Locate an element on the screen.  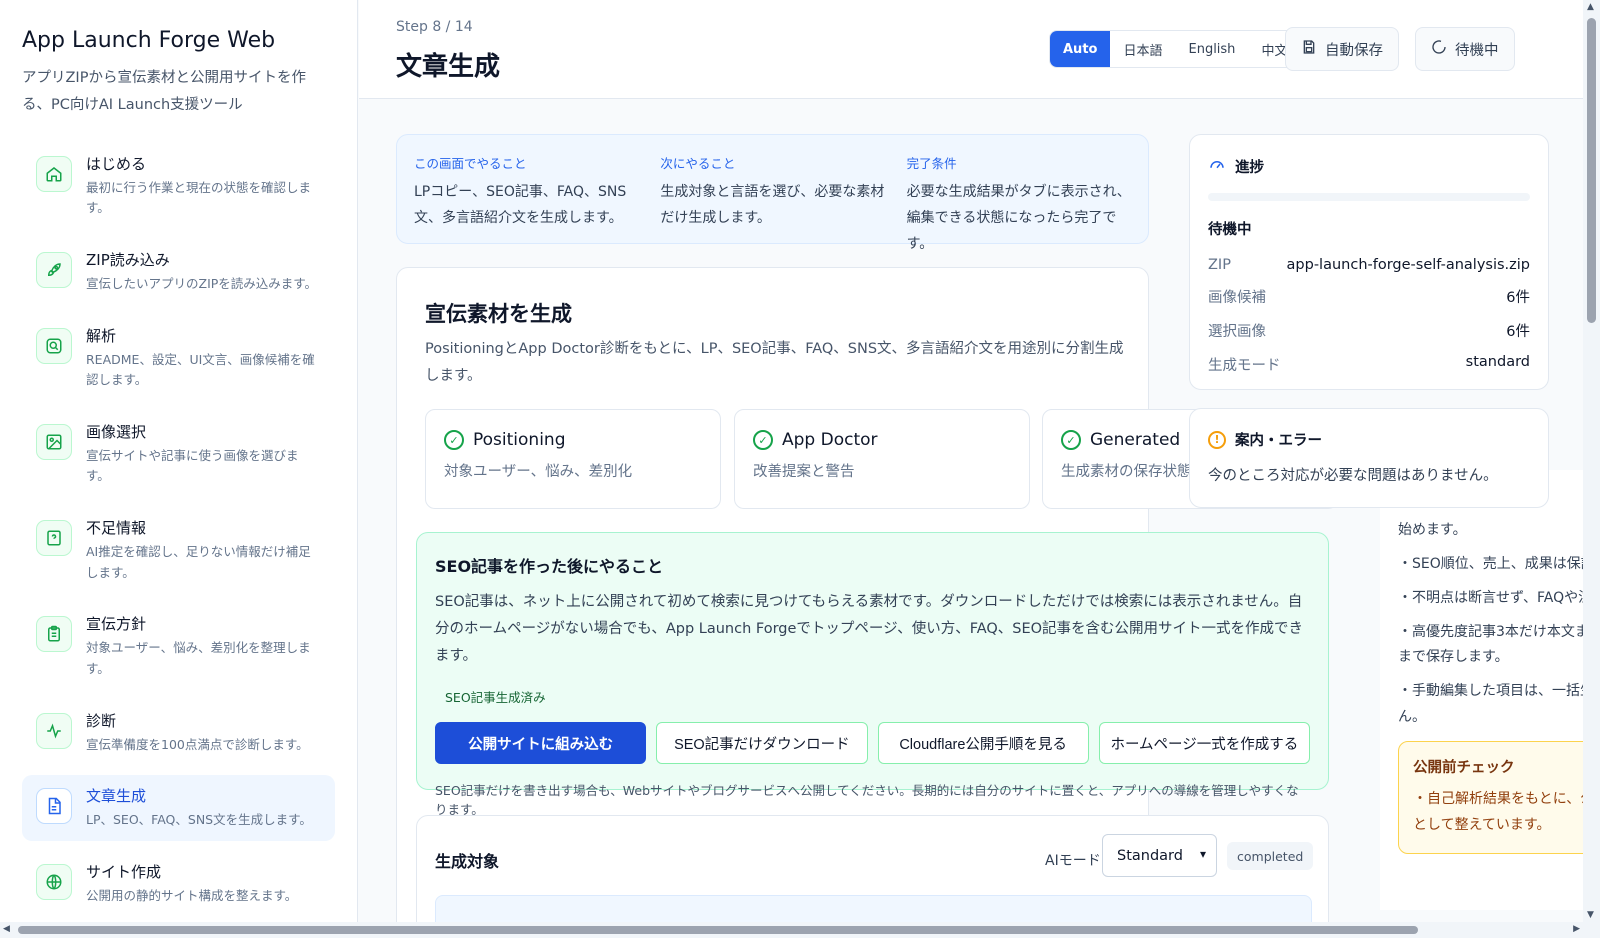
note-line: ん。 is located at coordinates (1412, 717).